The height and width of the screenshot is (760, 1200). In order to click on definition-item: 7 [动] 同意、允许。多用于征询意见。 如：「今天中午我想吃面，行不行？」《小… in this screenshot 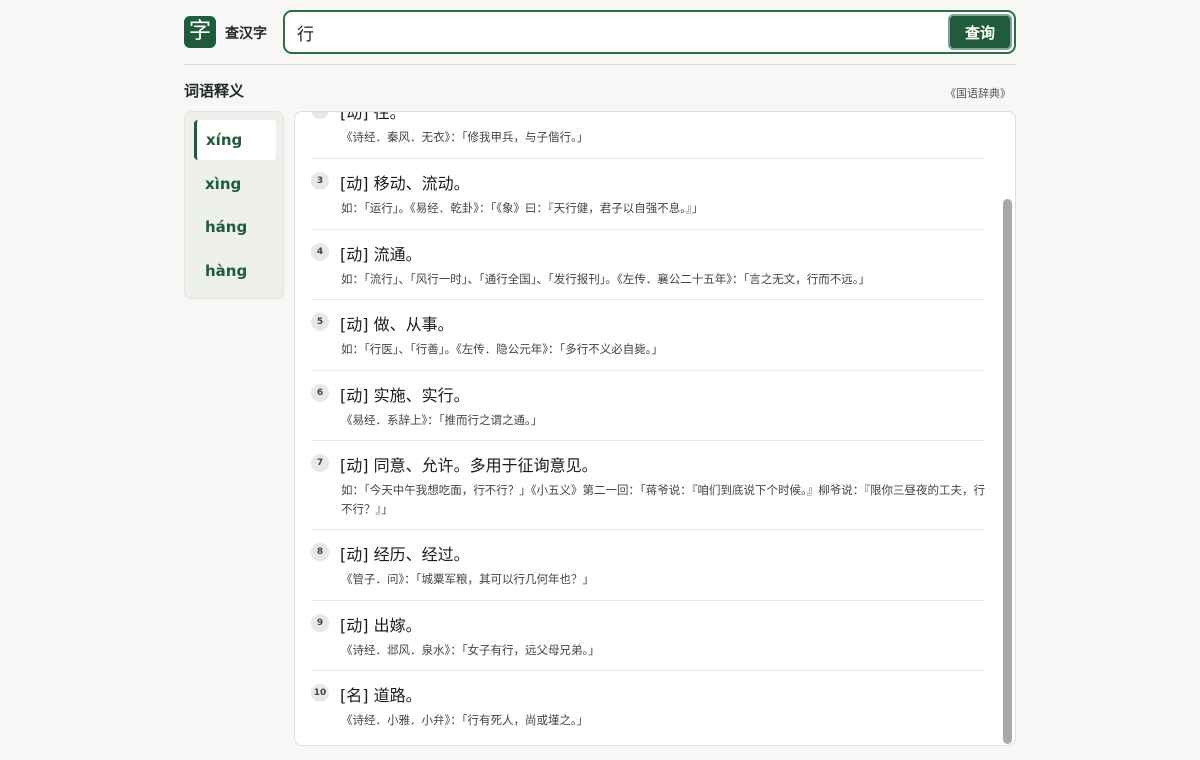, I will do `click(648, 485)`.